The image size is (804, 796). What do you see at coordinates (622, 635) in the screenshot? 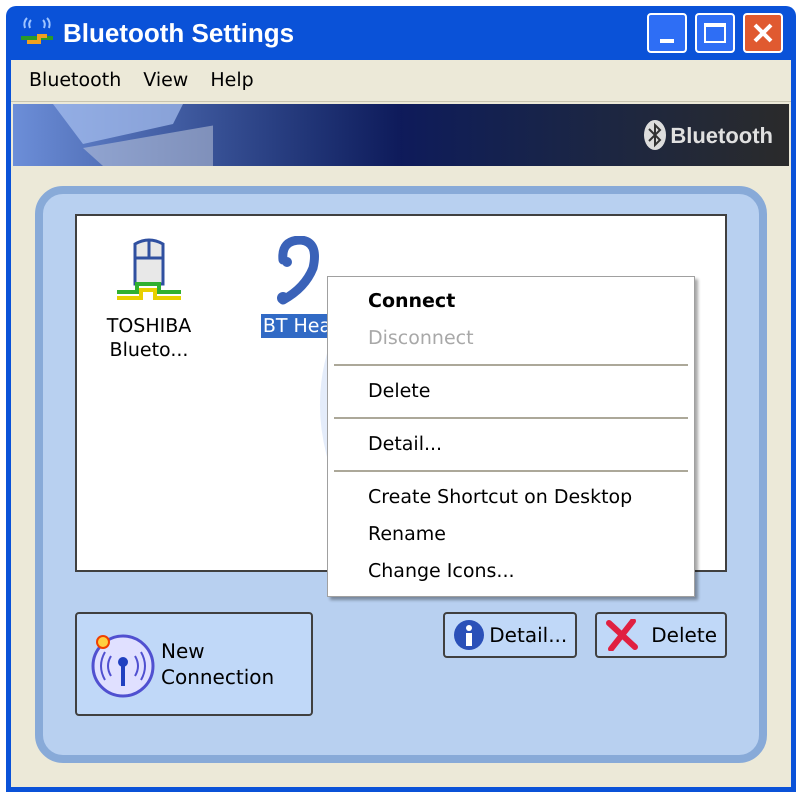
I see `delete-x-icon` at bounding box center [622, 635].